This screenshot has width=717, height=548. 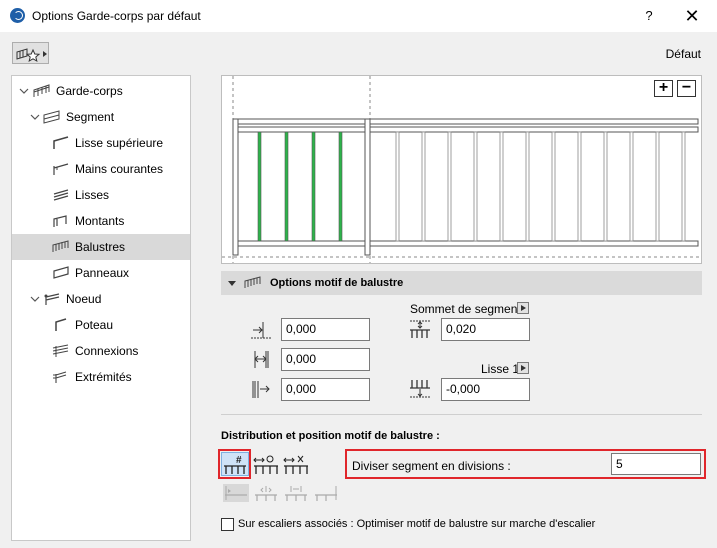 What do you see at coordinates (431, 466) in the screenshot?
I see `divide-label: Diviser segment en divisions :` at bounding box center [431, 466].